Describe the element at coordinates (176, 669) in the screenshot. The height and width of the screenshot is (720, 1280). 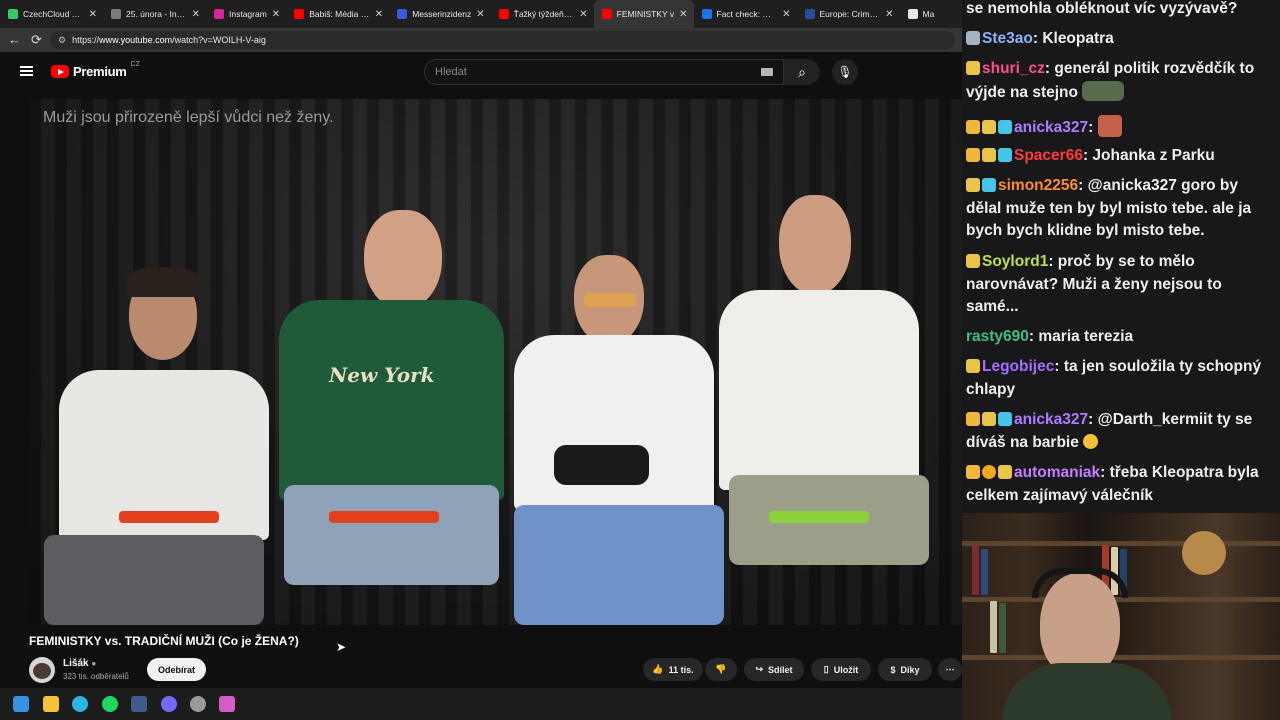
I see `subscribe-button: Odebírat` at that location.